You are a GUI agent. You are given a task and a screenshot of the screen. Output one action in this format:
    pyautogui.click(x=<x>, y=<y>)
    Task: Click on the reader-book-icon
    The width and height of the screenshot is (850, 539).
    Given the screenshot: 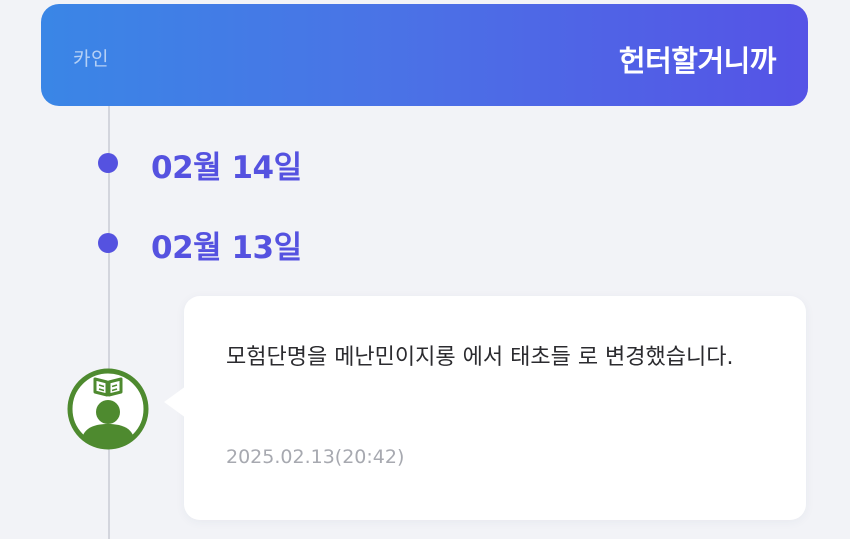 What is the action you would take?
    pyautogui.click(x=108, y=409)
    